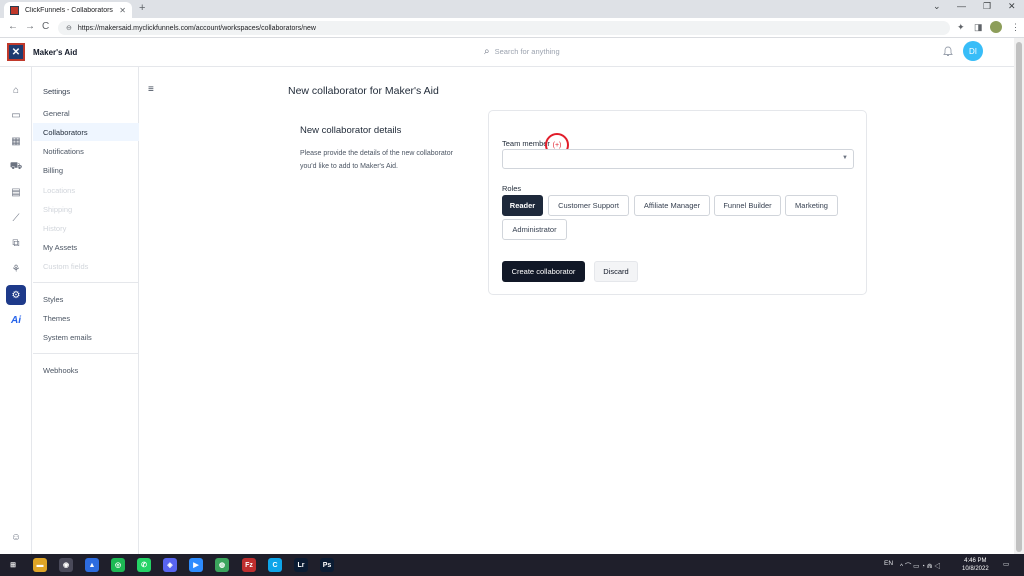  I want to click on rail-store-icon: ▦, so click(16, 141).